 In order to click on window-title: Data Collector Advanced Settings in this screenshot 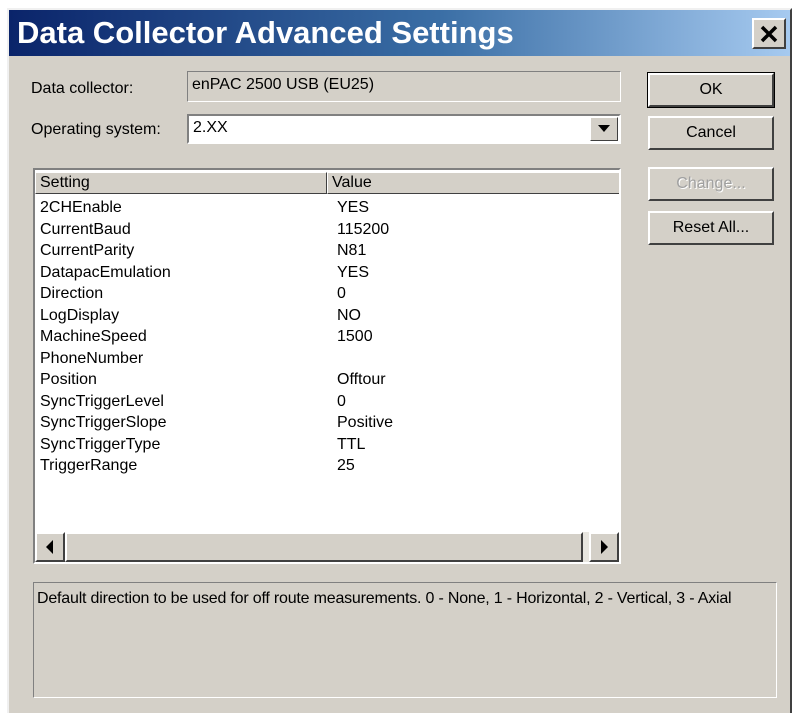, I will do `click(265, 32)`.